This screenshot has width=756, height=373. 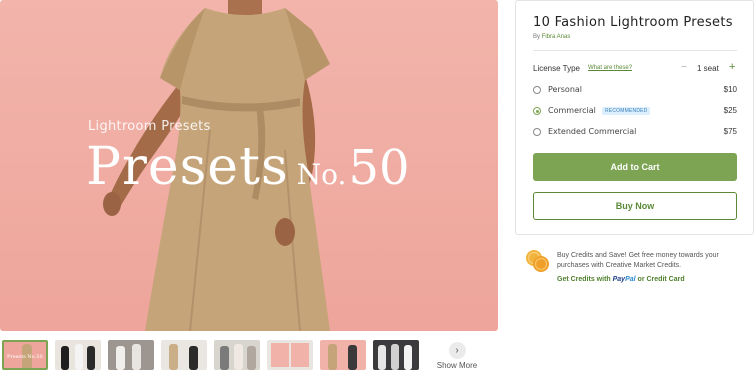 What do you see at coordinates (635, 50) in the screenshot?
I see `divider` at bounding box center [635, 50].